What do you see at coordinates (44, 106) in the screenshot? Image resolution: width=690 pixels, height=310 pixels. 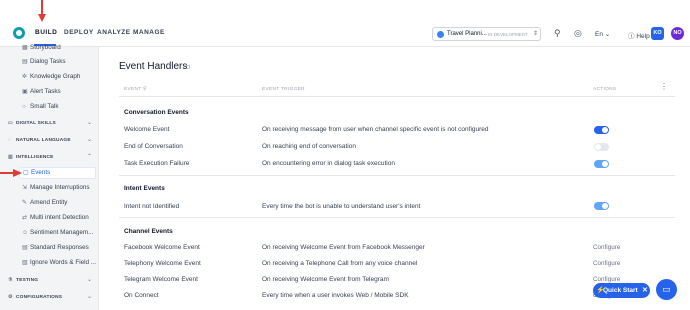 I see `sidebar-item-label: Small Talk` at bounding box center [44, 106].